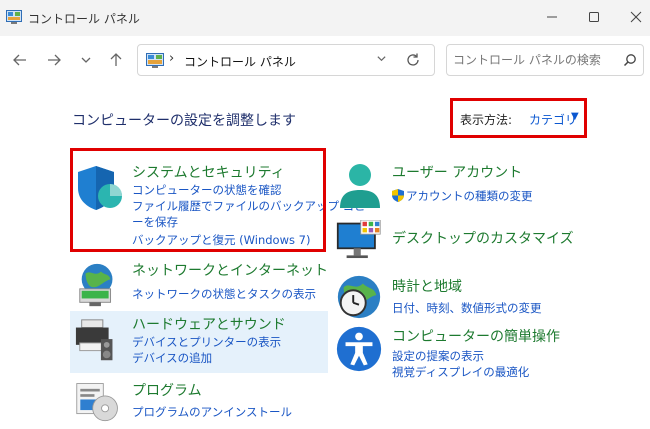 The height and width of the screenshot is (429, 650). What do you see at coordinates (359, 297) in the screenshot?
I see `clock-globe-icon` at bounding box center [359, 297].